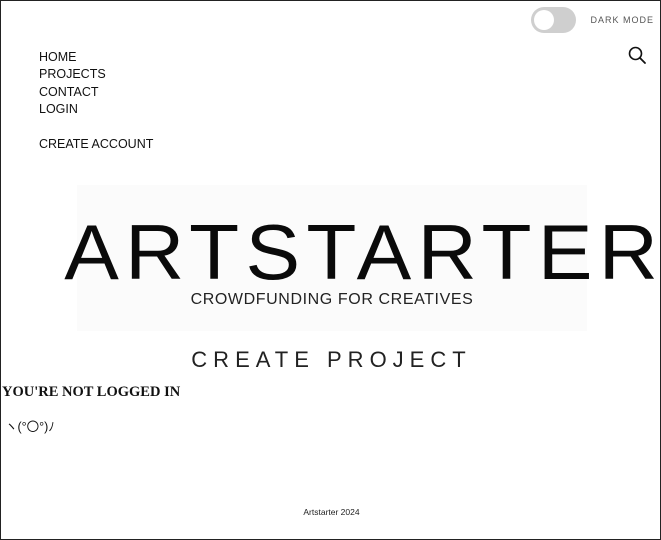 Image resolution: width=661 pixels, height=540 pixels. What do you see at coordinates (96, 57) in the screenshot?
I see `nav-home-link: HOME` at bounding box center [96, 57].